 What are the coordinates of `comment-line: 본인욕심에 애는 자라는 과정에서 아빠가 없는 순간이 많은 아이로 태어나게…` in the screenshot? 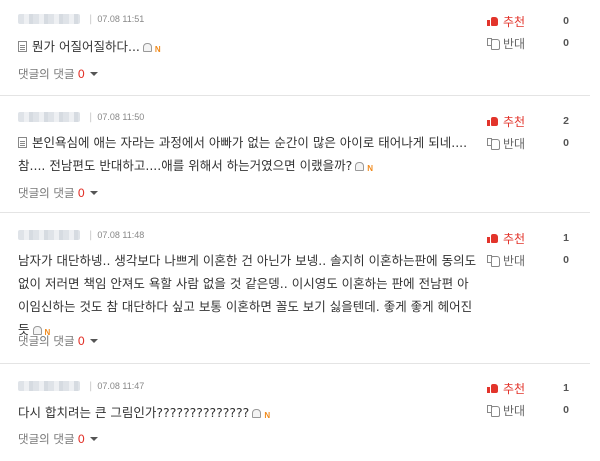 It's located at (248, 142).